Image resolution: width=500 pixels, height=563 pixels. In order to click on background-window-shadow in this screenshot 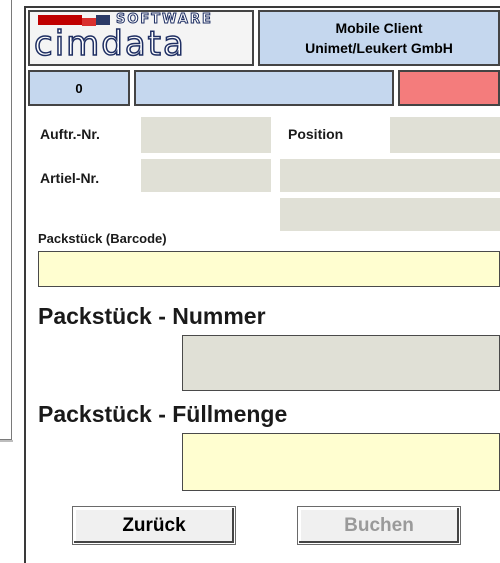, I will do `click(6, 441)`.